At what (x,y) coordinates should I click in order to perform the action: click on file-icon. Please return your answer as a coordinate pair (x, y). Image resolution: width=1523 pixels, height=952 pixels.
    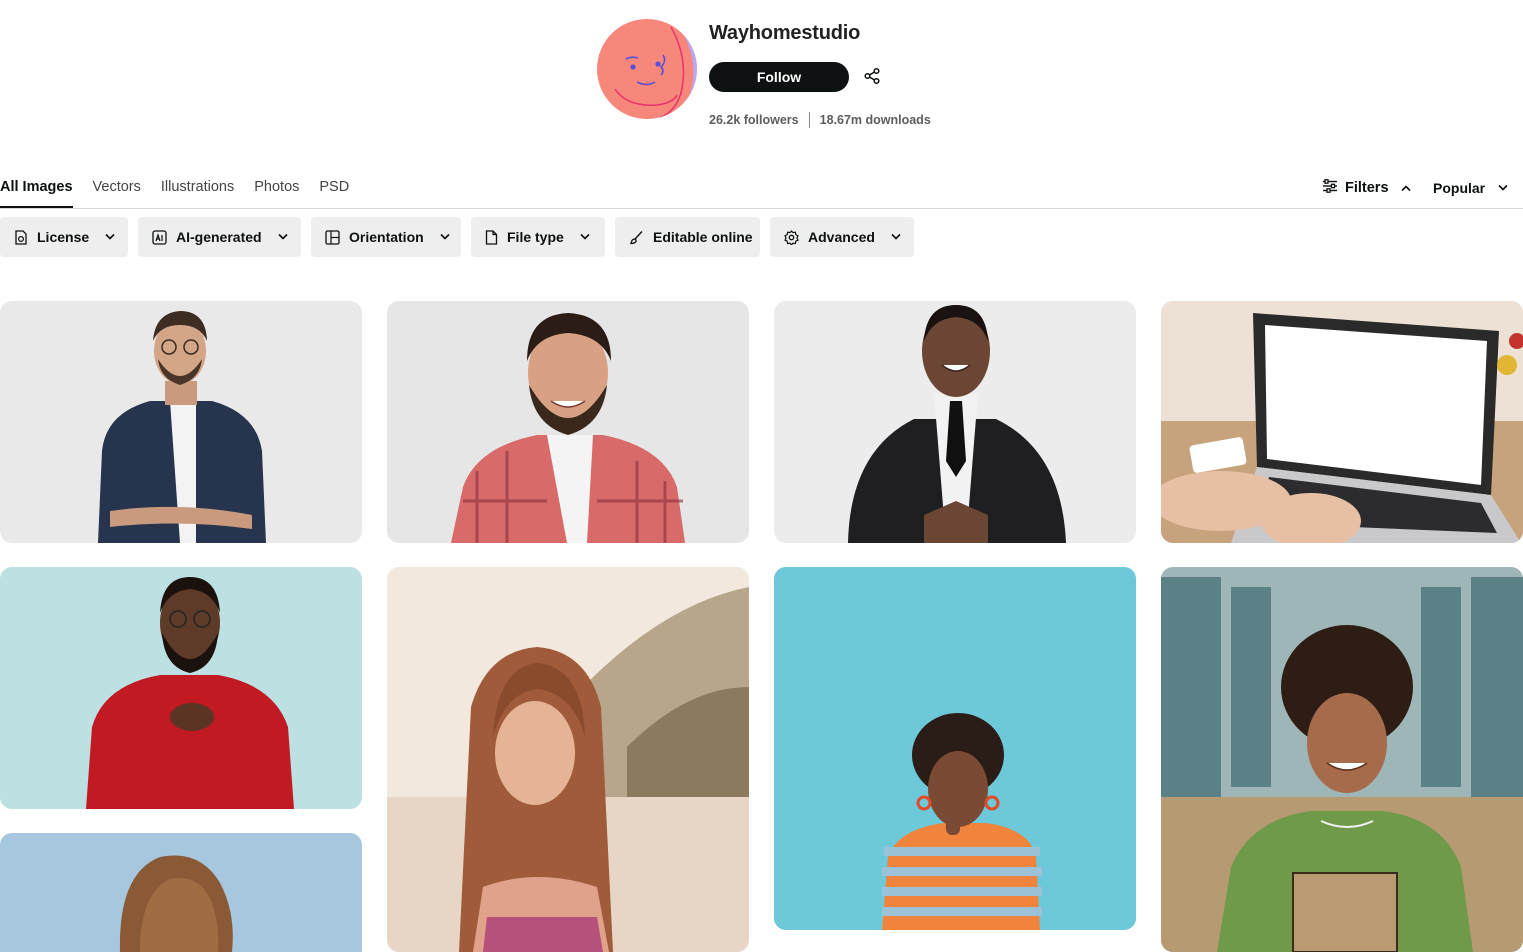
    Looking at the image, I should click on (491, 237).